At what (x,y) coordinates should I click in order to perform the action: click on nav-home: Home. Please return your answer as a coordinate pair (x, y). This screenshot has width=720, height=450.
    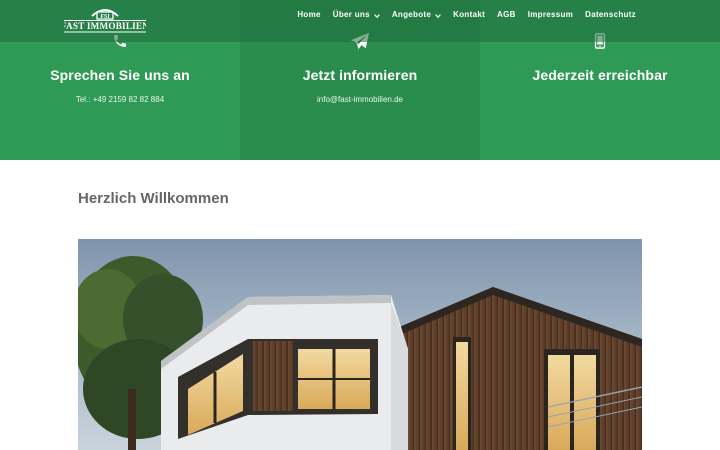
    Looking at the image, I should click on (308, 14).